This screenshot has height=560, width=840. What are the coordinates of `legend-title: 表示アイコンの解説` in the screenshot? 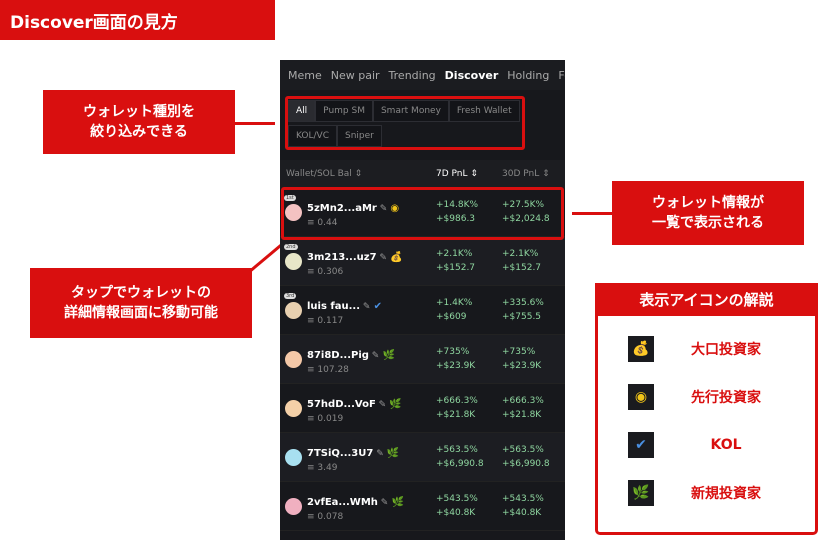 It's located at (706, 299).